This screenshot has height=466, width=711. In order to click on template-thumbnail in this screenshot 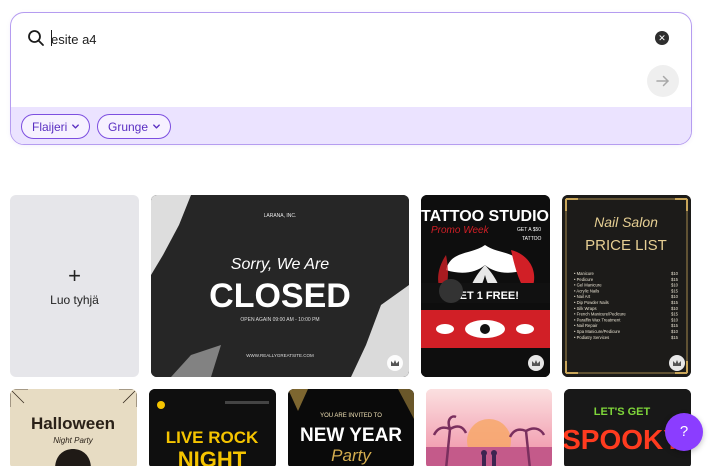, I will do `click(489, 427)`.